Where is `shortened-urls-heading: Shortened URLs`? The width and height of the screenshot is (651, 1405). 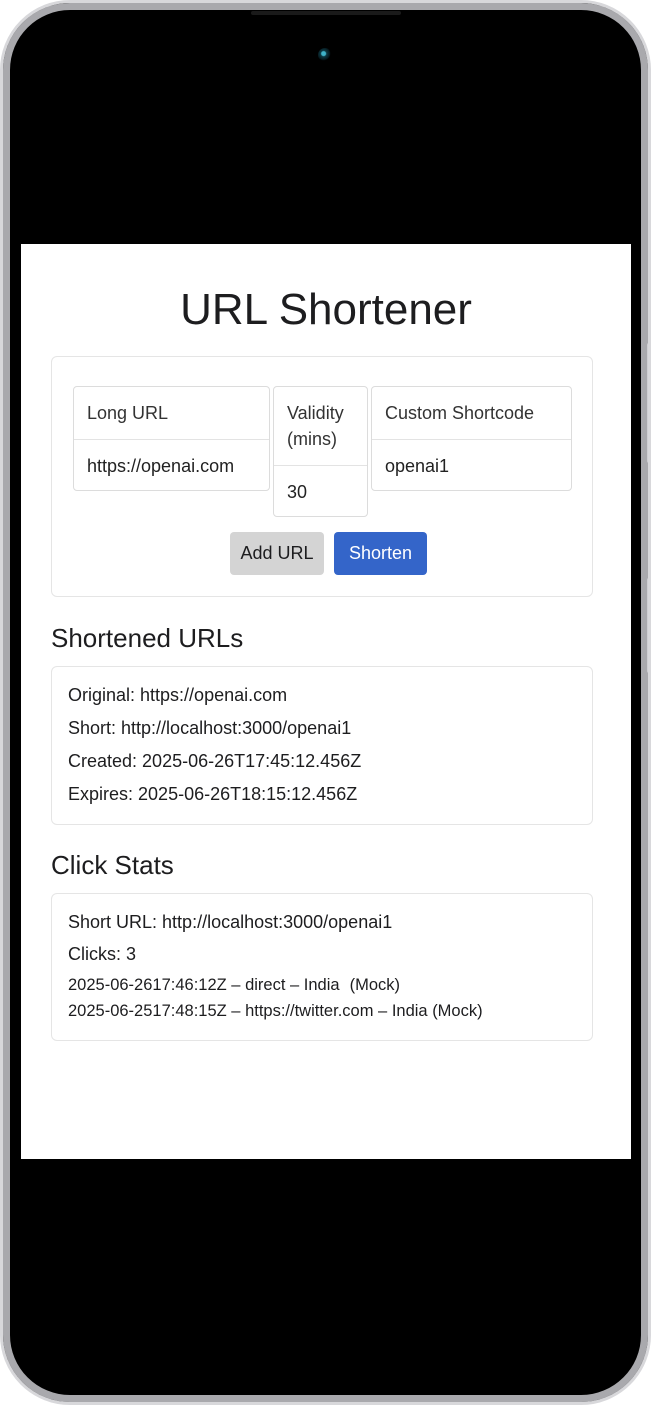
shortened-urls-heading: Shortened URLs is located at coordinates (147, 638).